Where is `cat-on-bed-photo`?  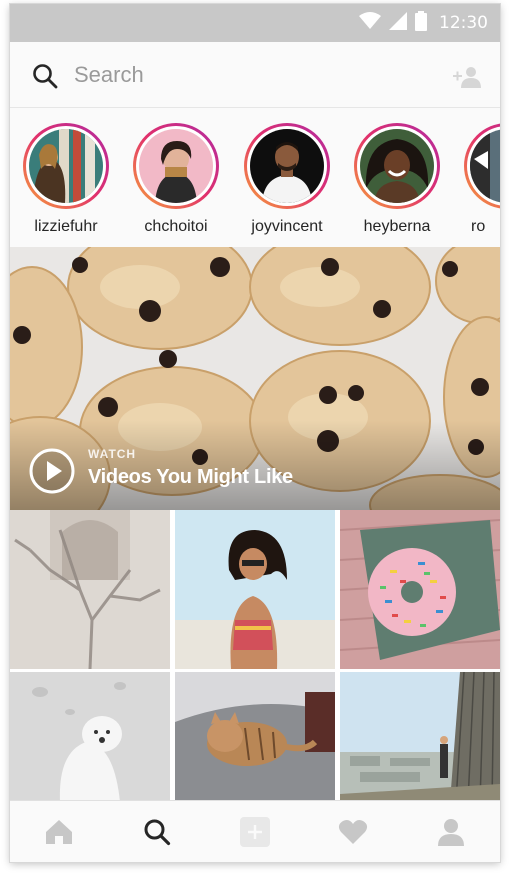
cat-on-bed-photo is located at coordinates (255, 737).